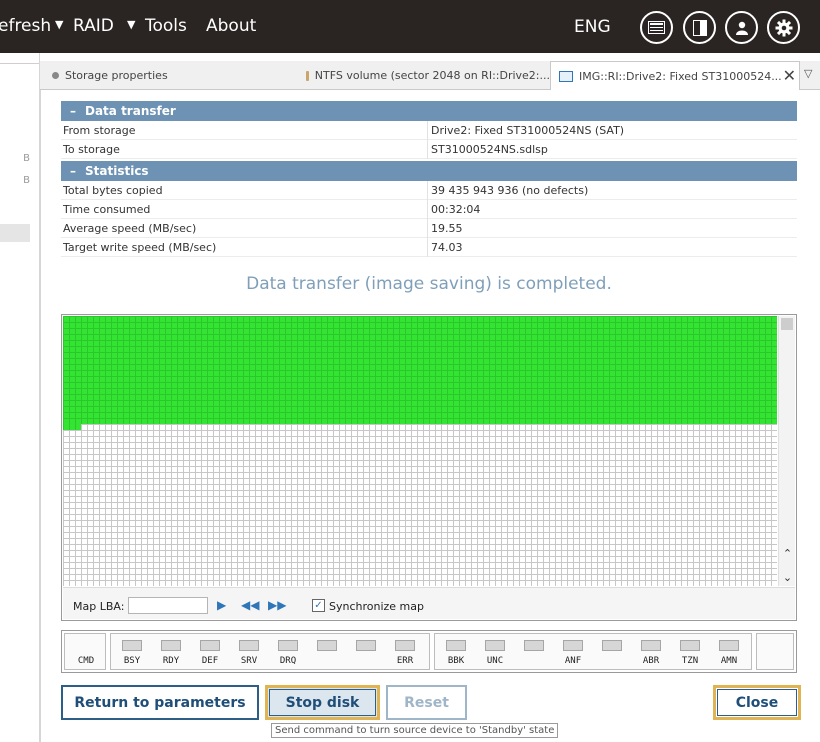 The height and width of the screenshot is (742, 820). What do you see at coordinates (787, 553) in the screenshot?
I see `scroll-up-icon: ⌃` at bounding box center [787, 553].